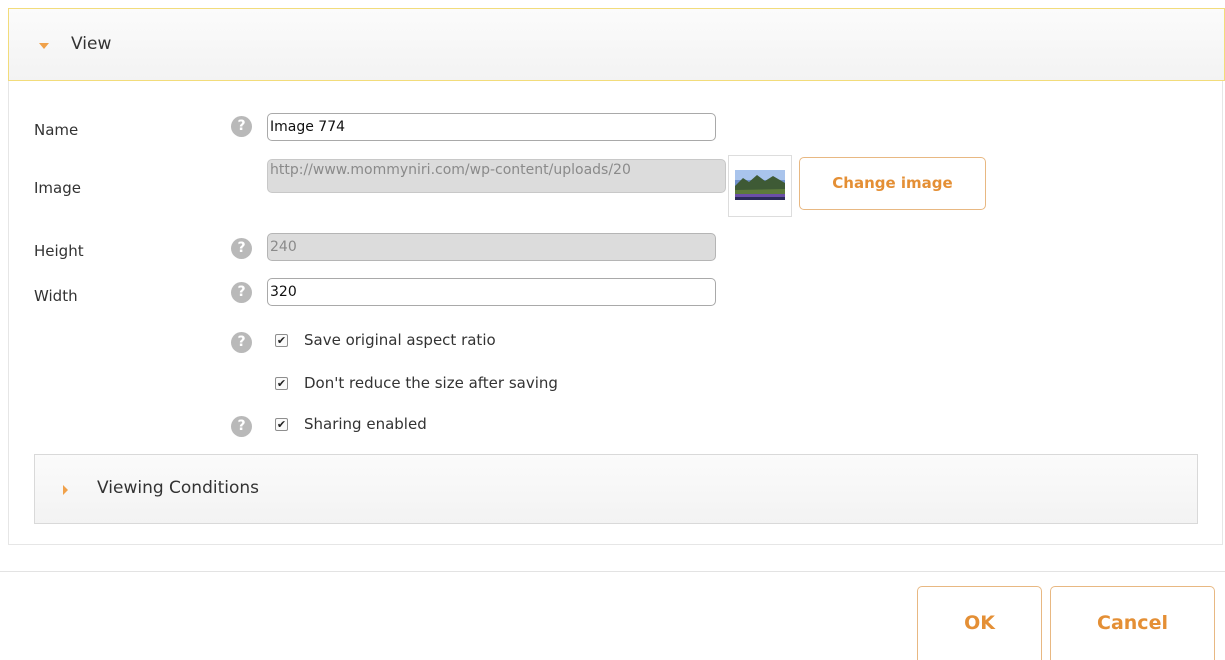  What do you see at coordinates (892, 183) in the screenshot?
I see `change-image-button: Change image` at bounding box center [892, 183].